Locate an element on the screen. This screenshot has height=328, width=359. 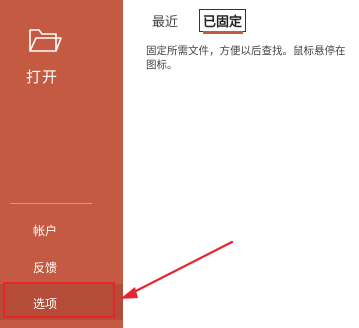
sidebar-item-options-label: 选项 is located at coordinates (45, 304).